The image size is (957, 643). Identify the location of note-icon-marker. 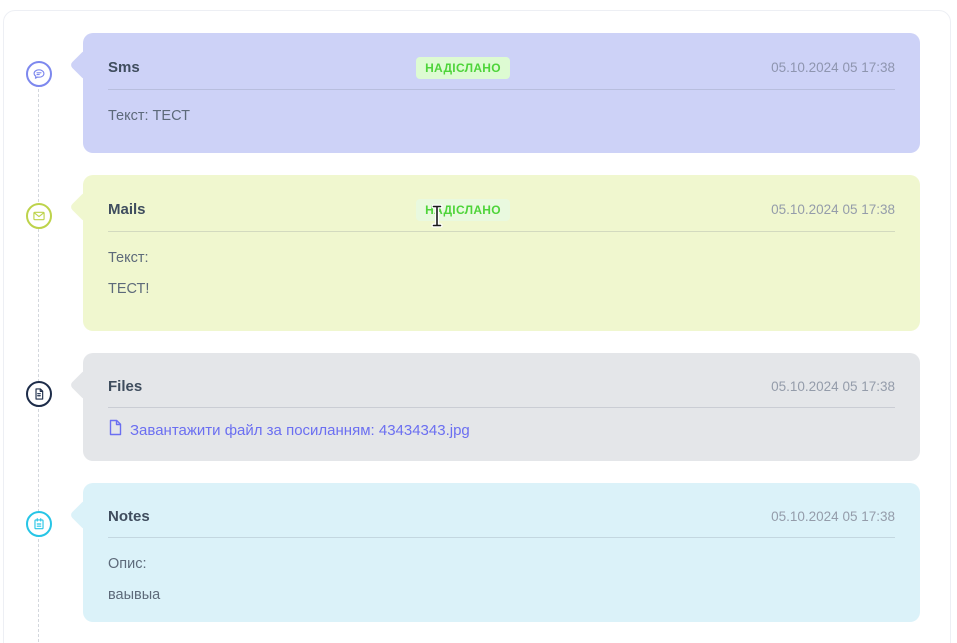
(39, 524).